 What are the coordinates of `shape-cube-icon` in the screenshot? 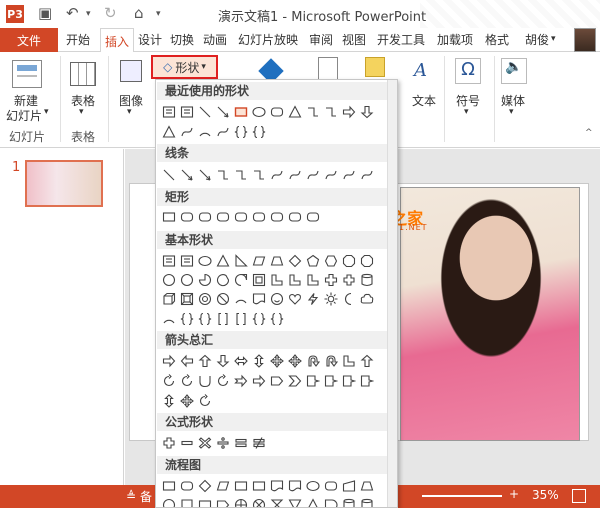 It's located at (169, 299).